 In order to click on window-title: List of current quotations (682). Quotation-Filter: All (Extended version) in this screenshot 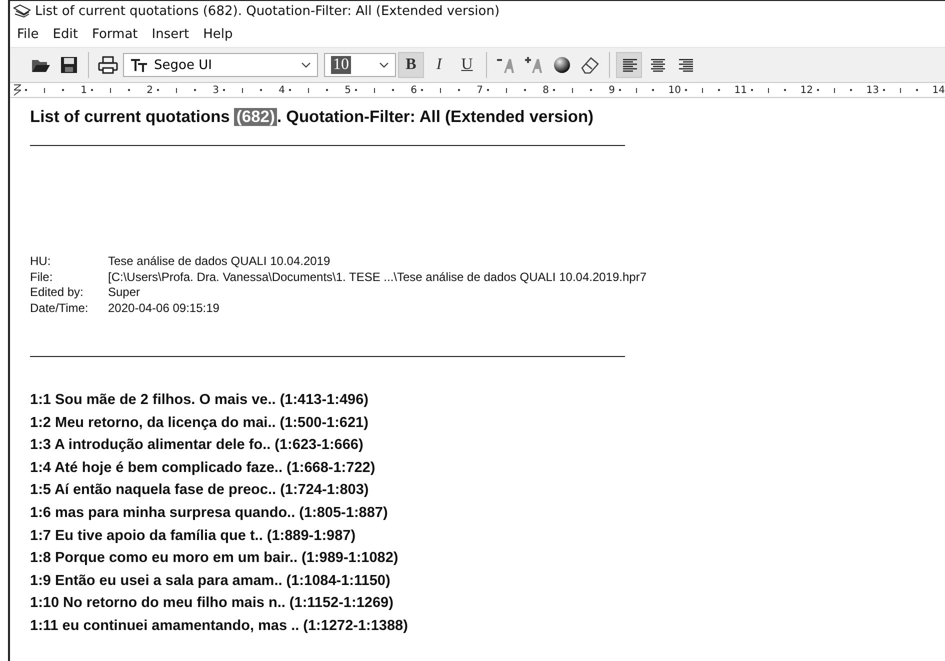, I will do `click(267, 11)`.